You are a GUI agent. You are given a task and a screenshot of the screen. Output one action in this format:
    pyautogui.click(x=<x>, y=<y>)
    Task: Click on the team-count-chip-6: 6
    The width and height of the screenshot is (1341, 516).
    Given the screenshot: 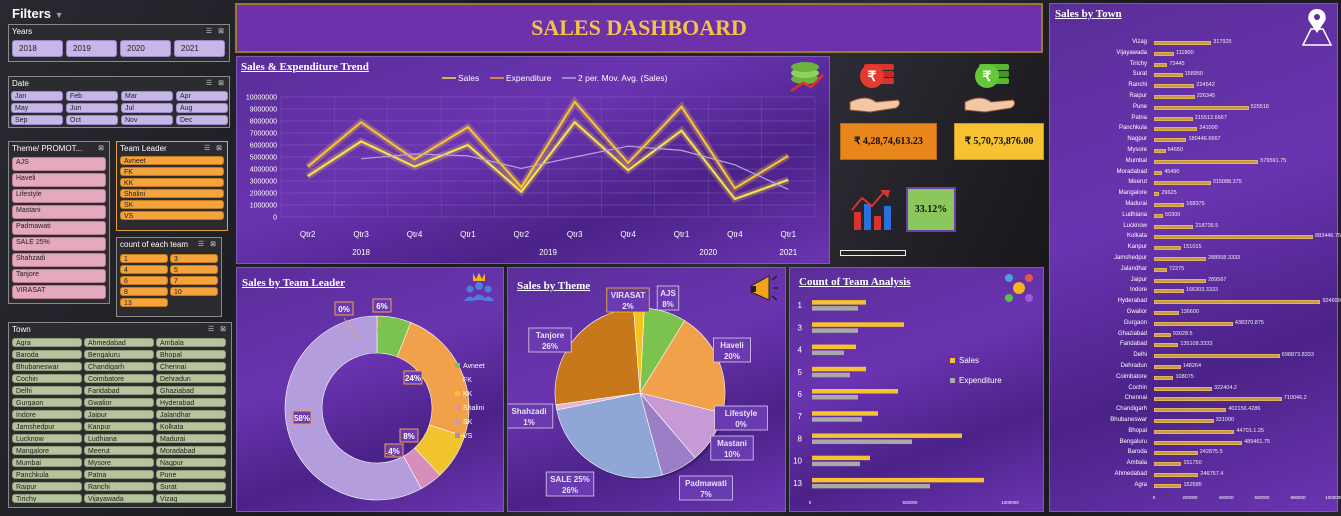 What is the action you would take?
    pyautogui.click(x=144, y=280)
    